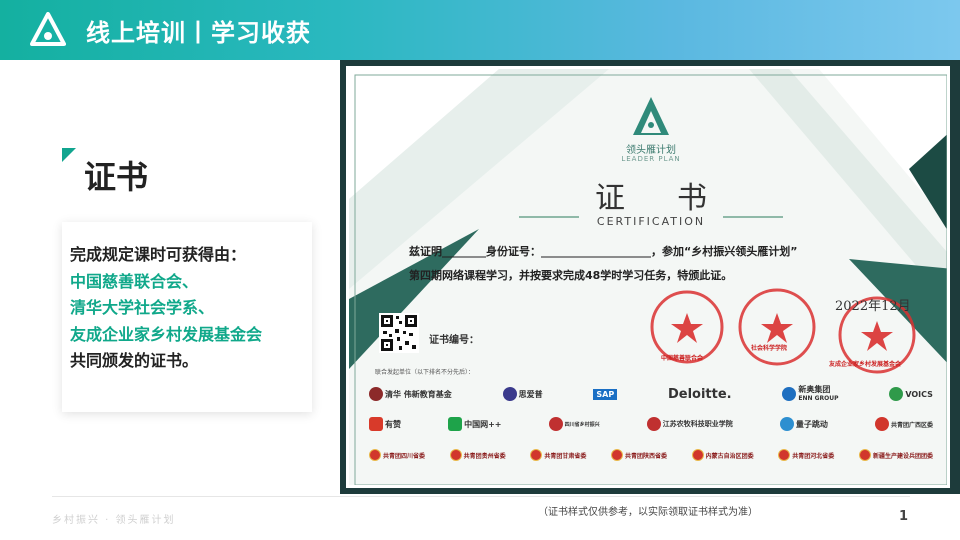  Describe the element at coordinates (480, 30) in the screenshot. I see `header-band: 线上培训丨学习收获` at that location.